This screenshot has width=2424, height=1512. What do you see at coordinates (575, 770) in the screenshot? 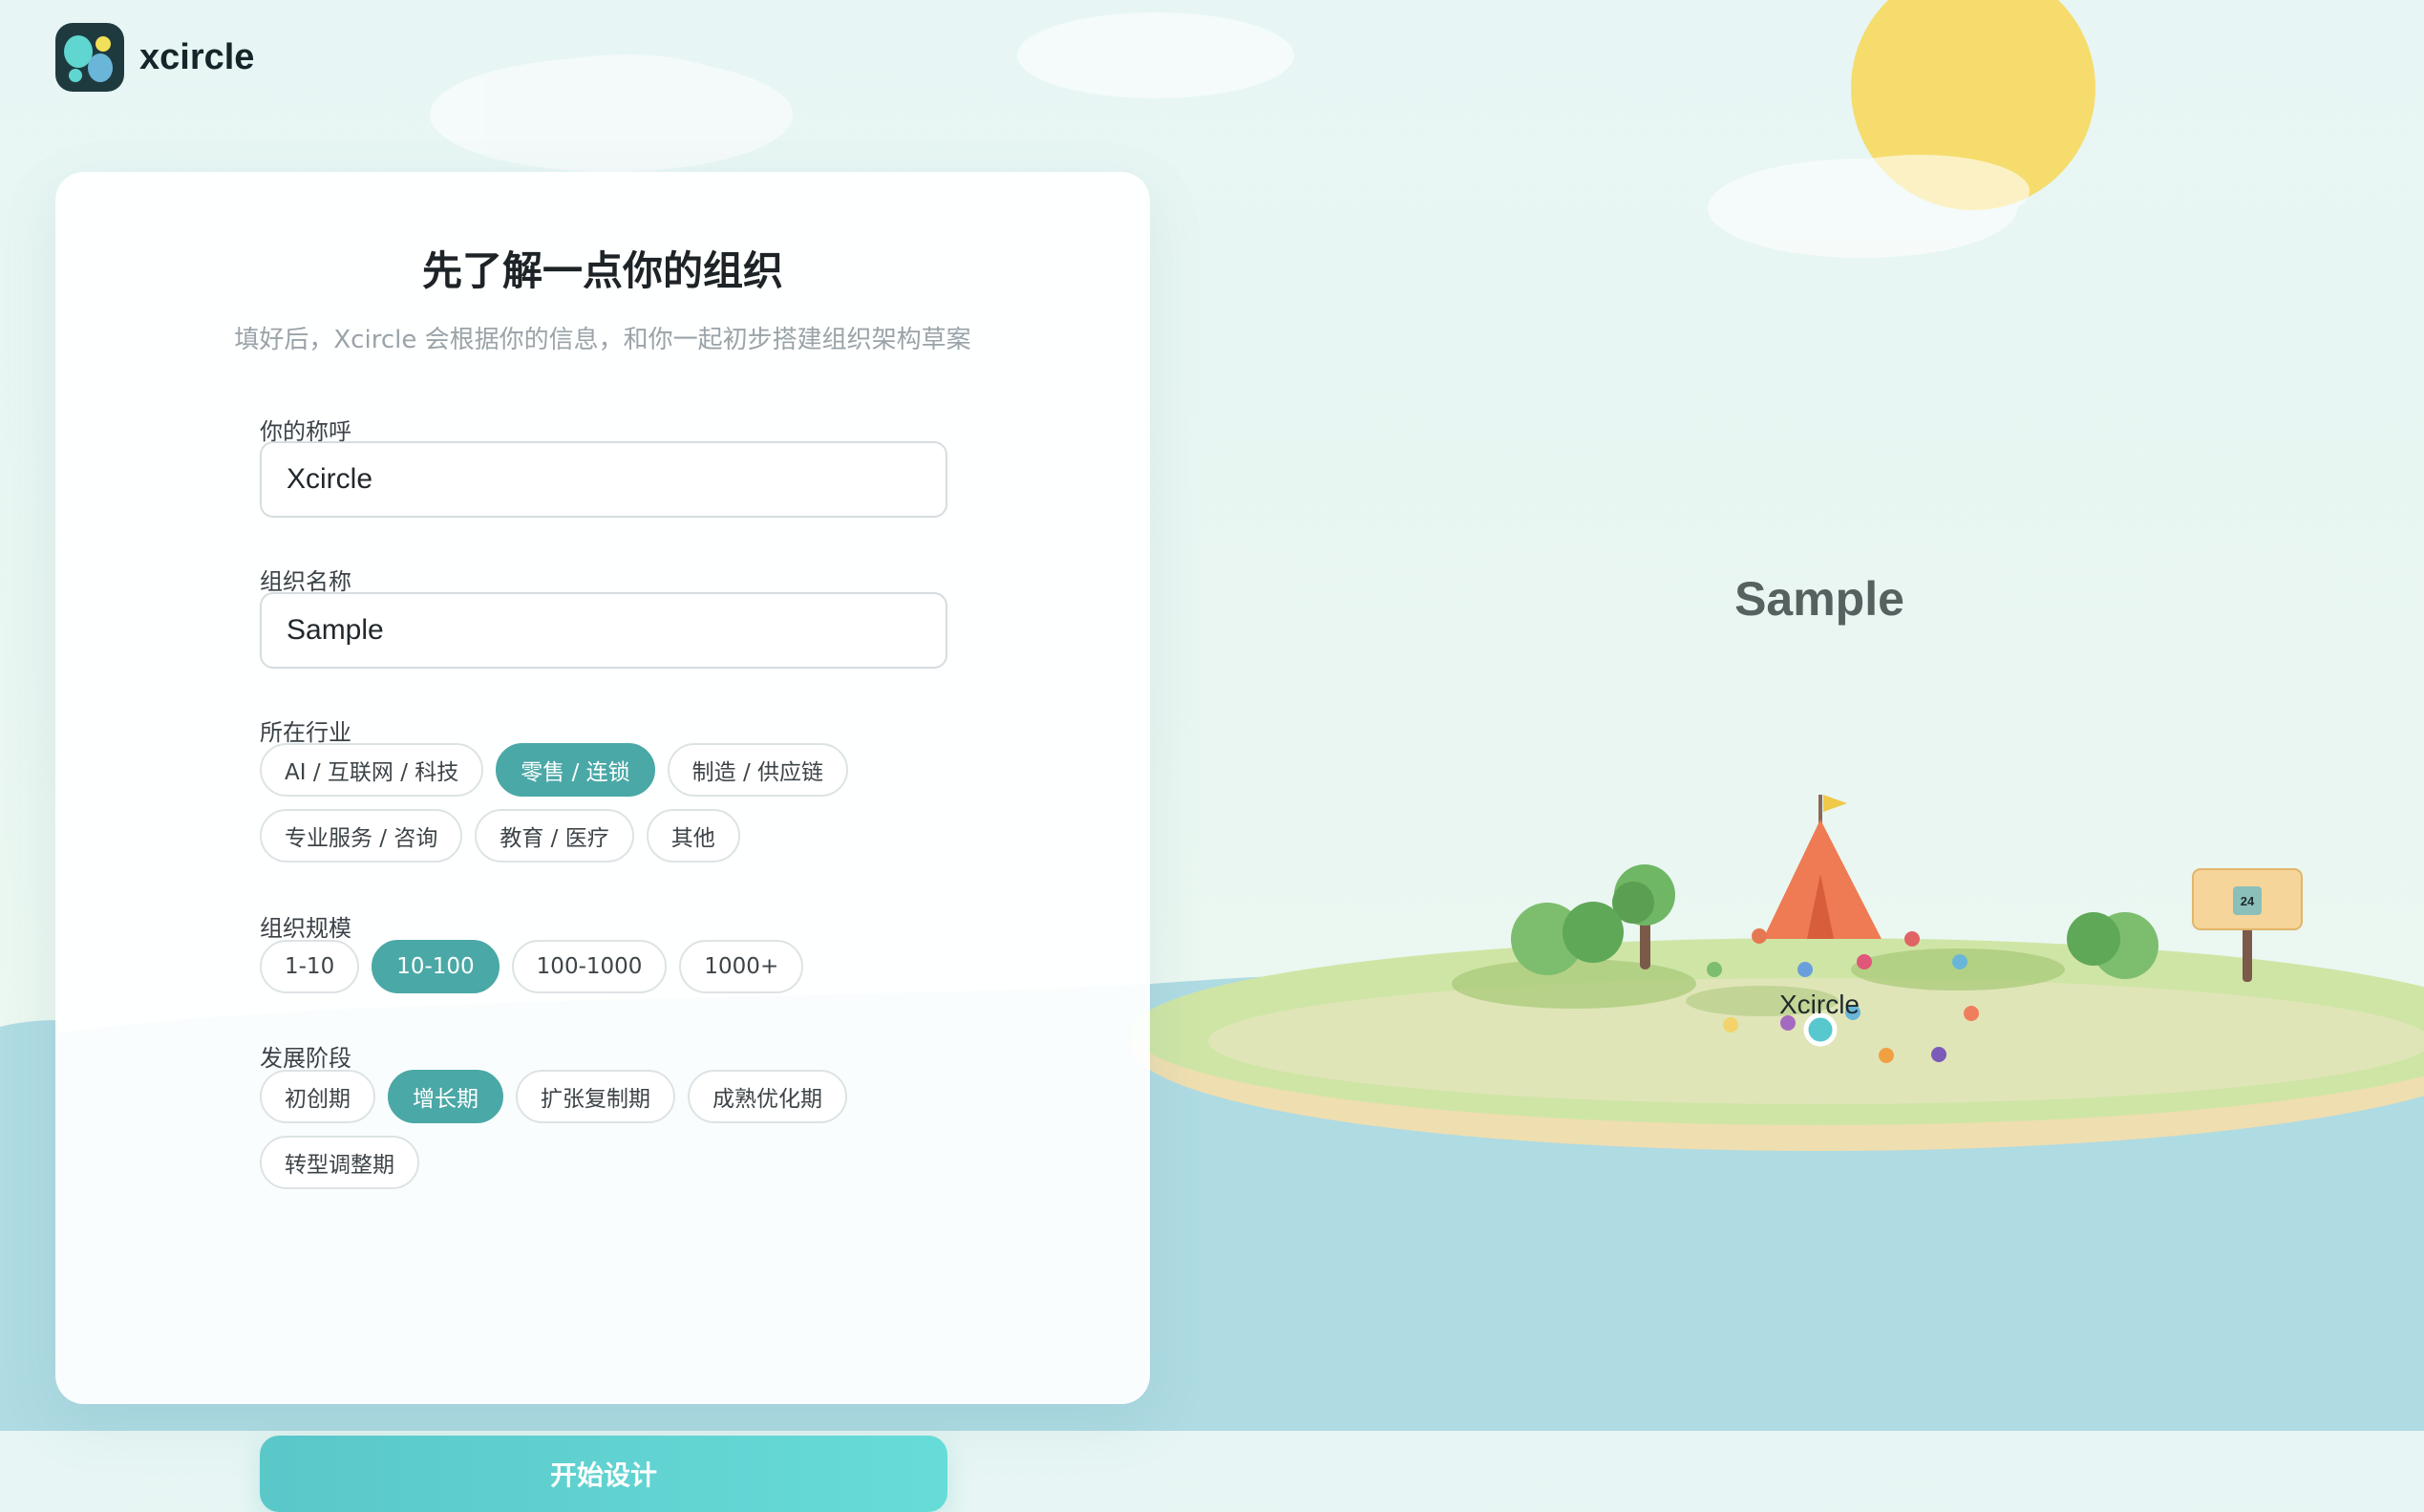
I see `industry-chip-retail: 零售 / 连锁` at bounding box center [575, 770].